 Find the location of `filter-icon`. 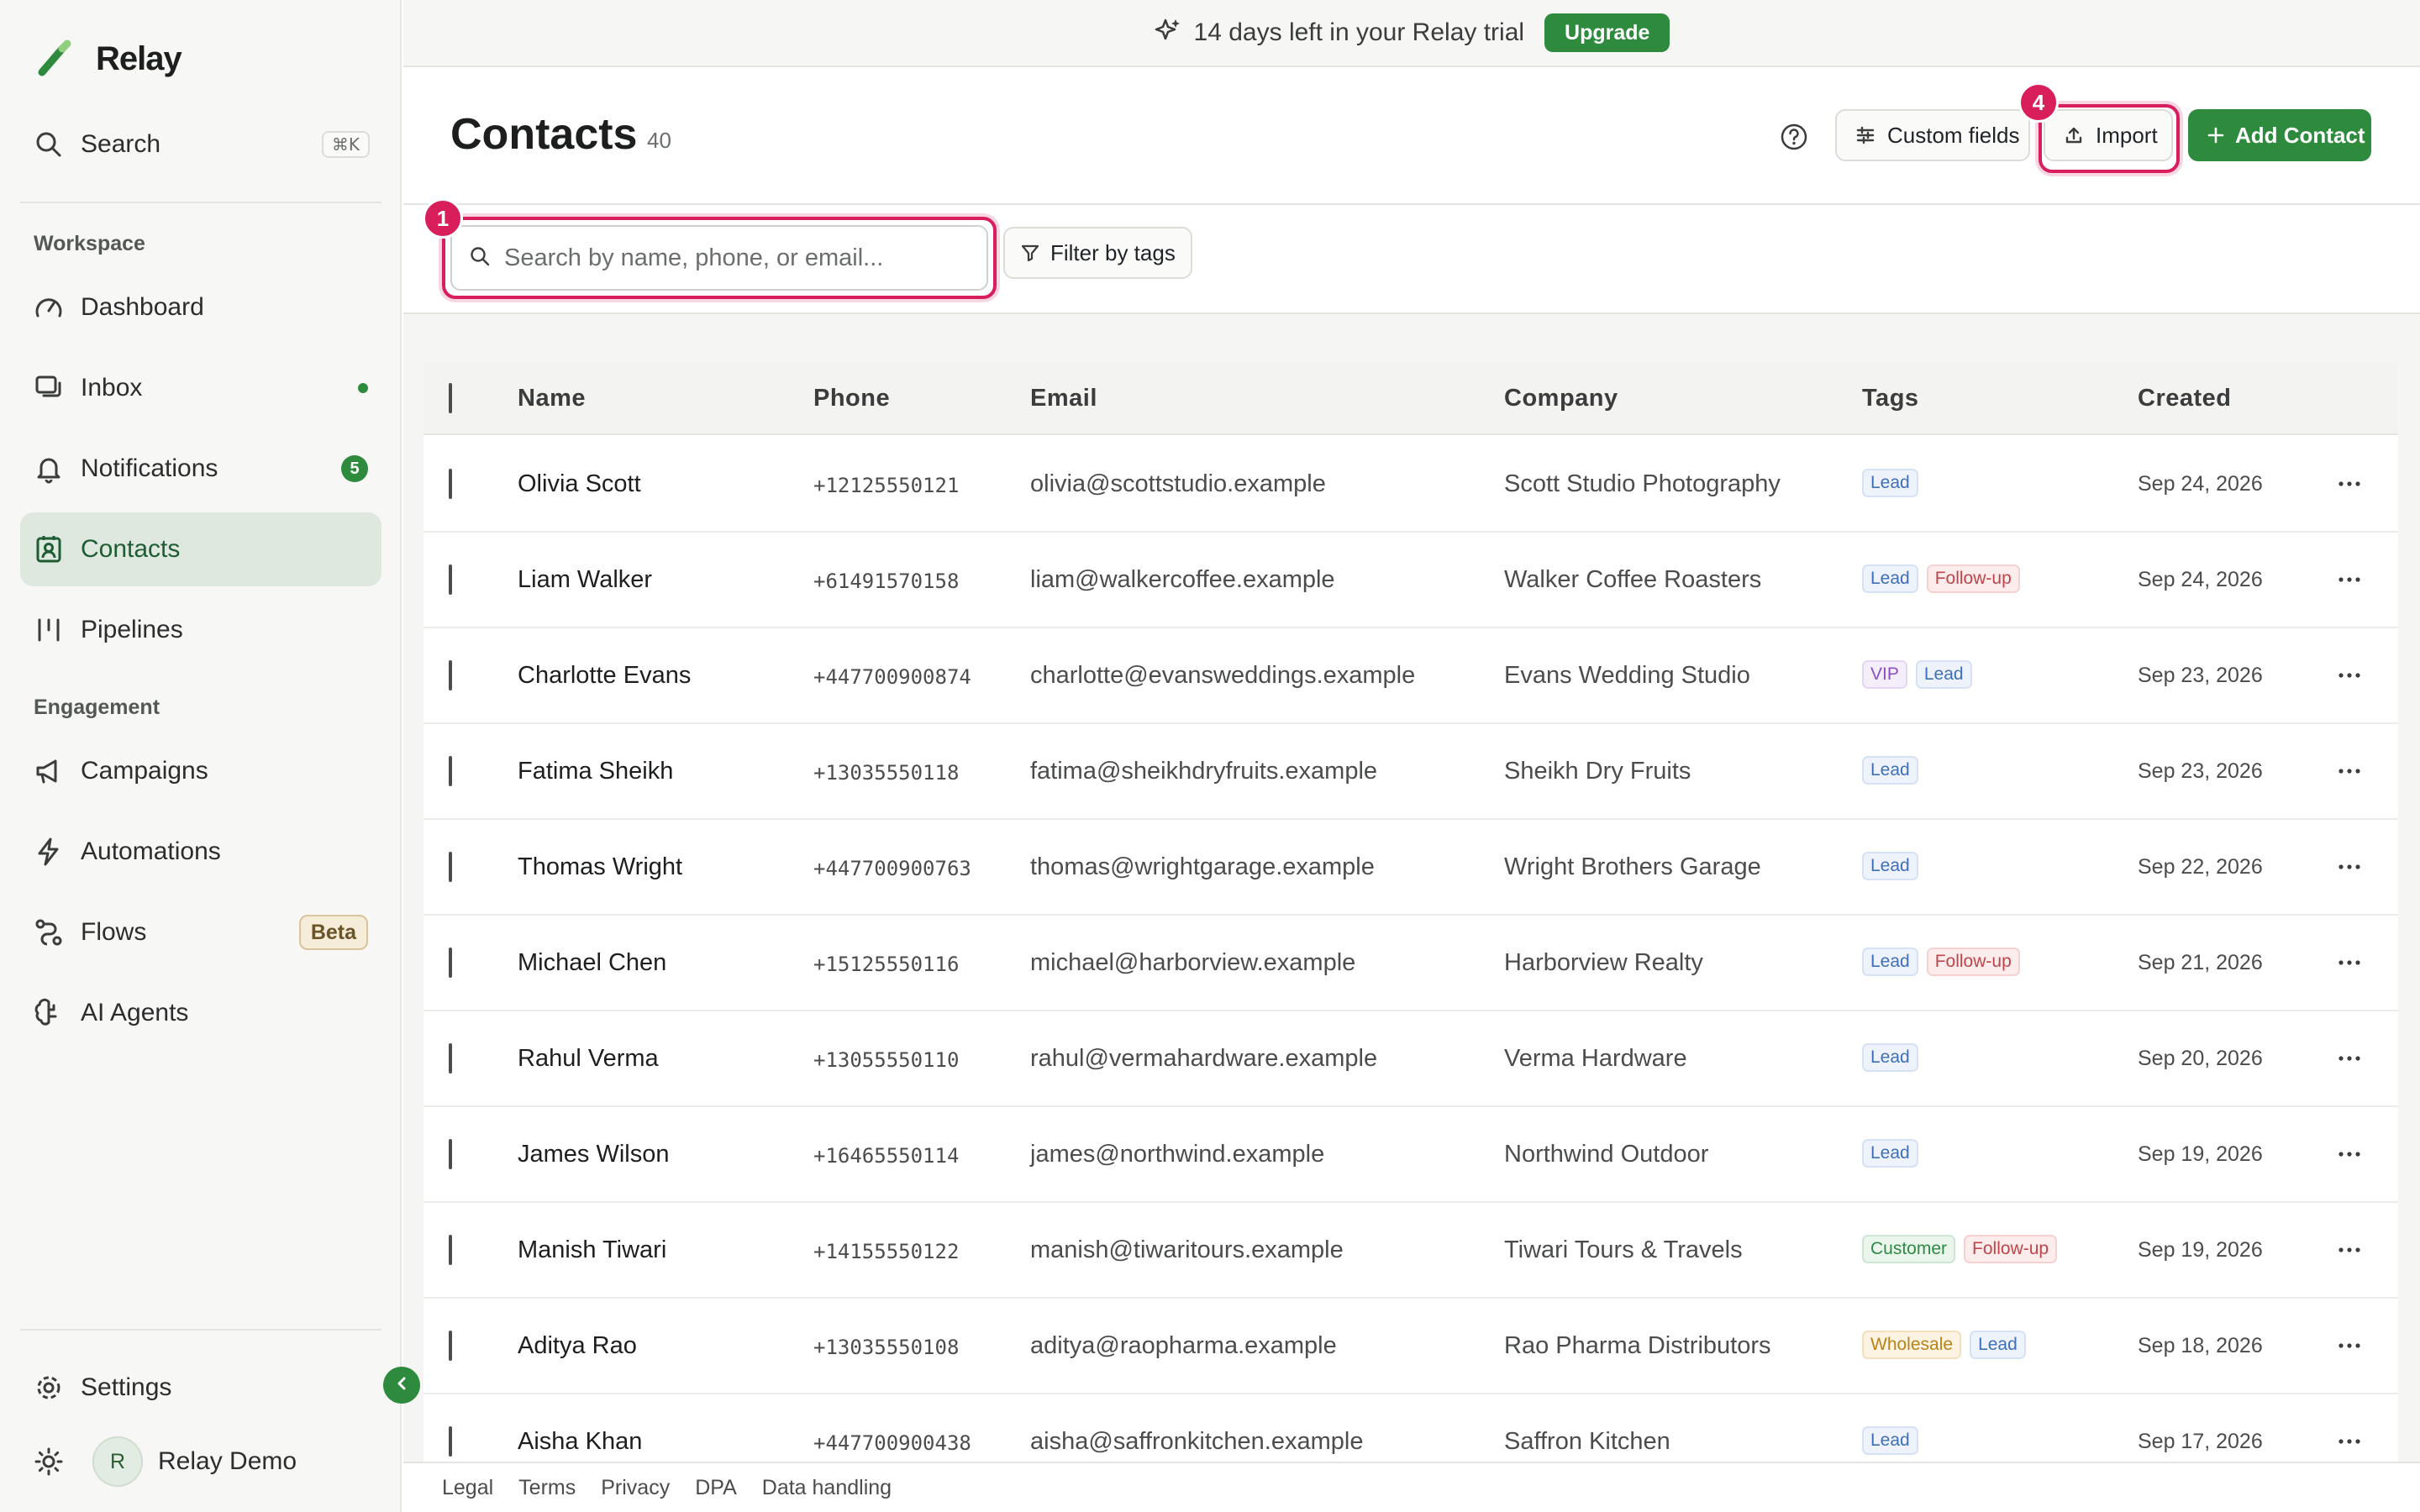

filter-icon is located at coordinates (1030, 253).